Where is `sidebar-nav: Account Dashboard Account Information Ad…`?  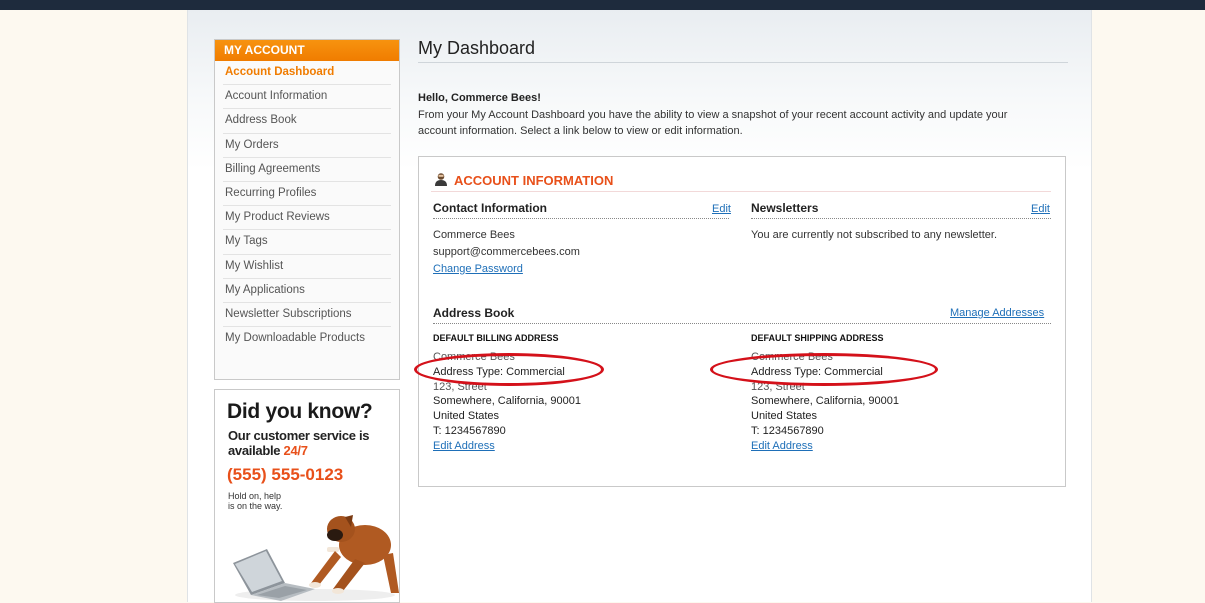
sidebar-nav: Account Dashboard Account Information Ad… is located at coordinates (307, 205).